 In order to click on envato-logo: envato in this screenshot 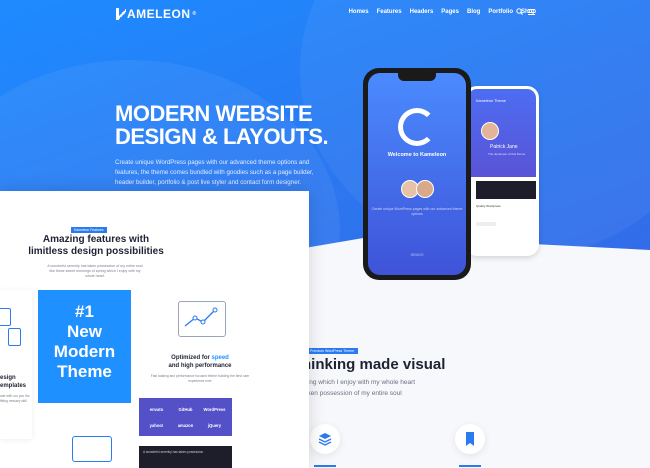, I will do `click(156, 409)`.